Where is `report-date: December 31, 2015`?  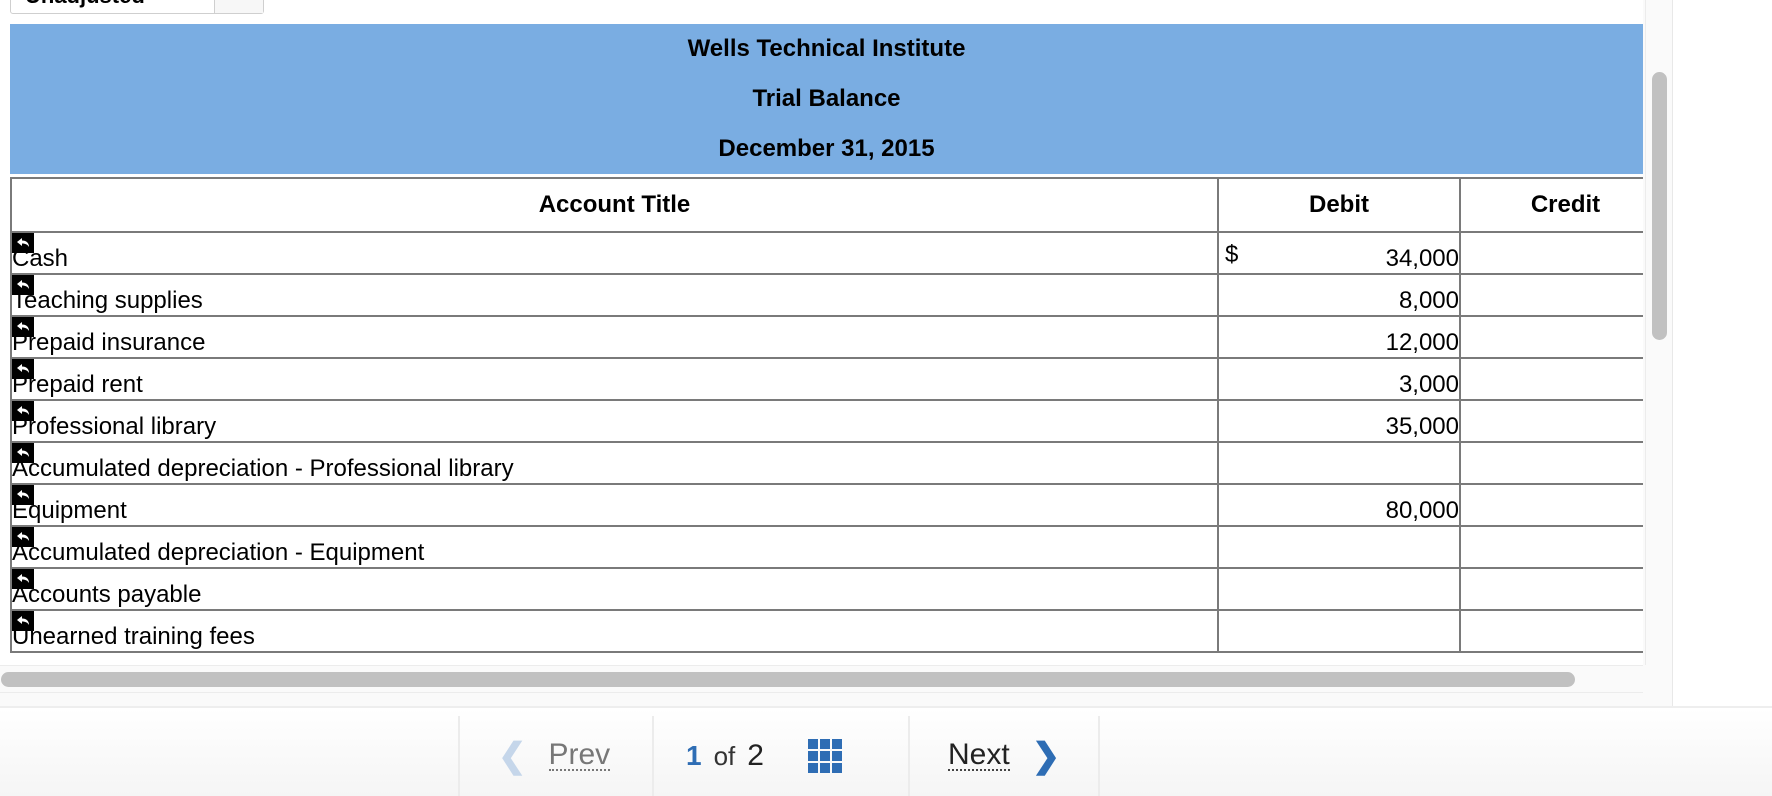 report-date: December 31, 2015 is located at coordinates (826, 148).